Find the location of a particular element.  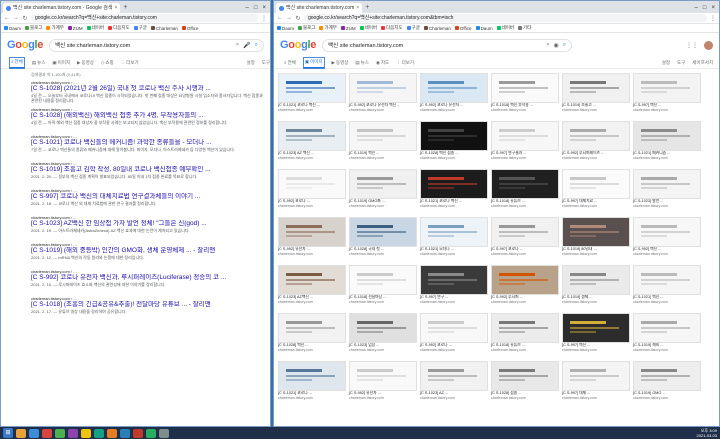

bookmark-item: ZUM is located at coordinates (348, 28).